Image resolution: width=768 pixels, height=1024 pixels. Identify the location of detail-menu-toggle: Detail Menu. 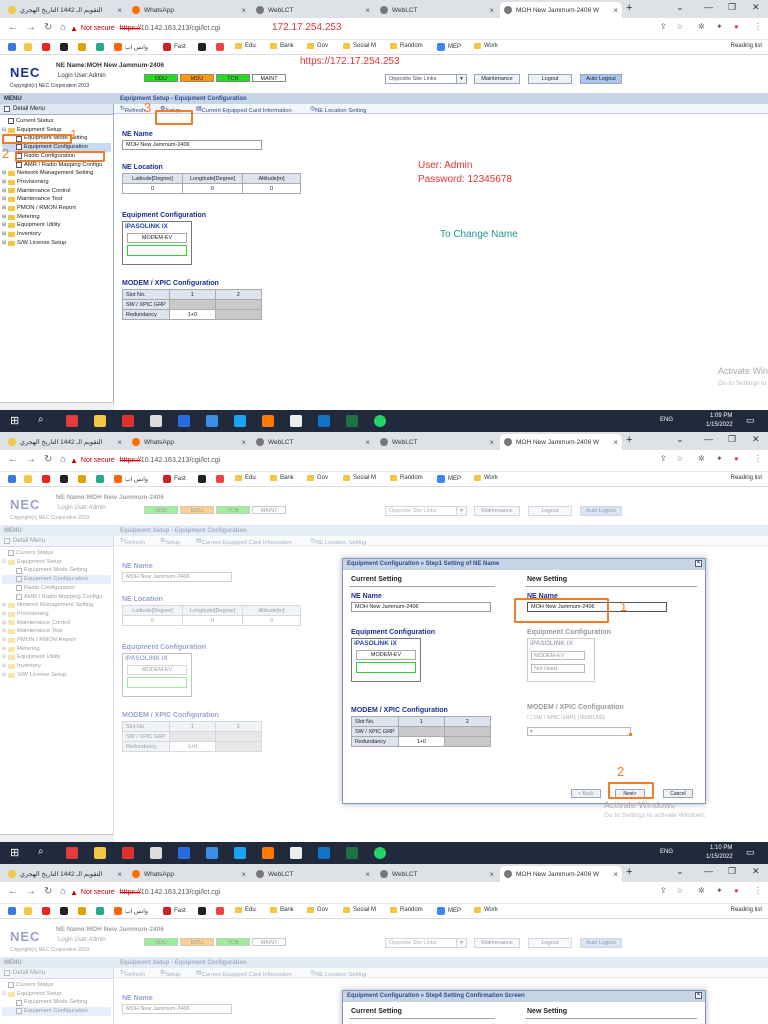
(56, 541).